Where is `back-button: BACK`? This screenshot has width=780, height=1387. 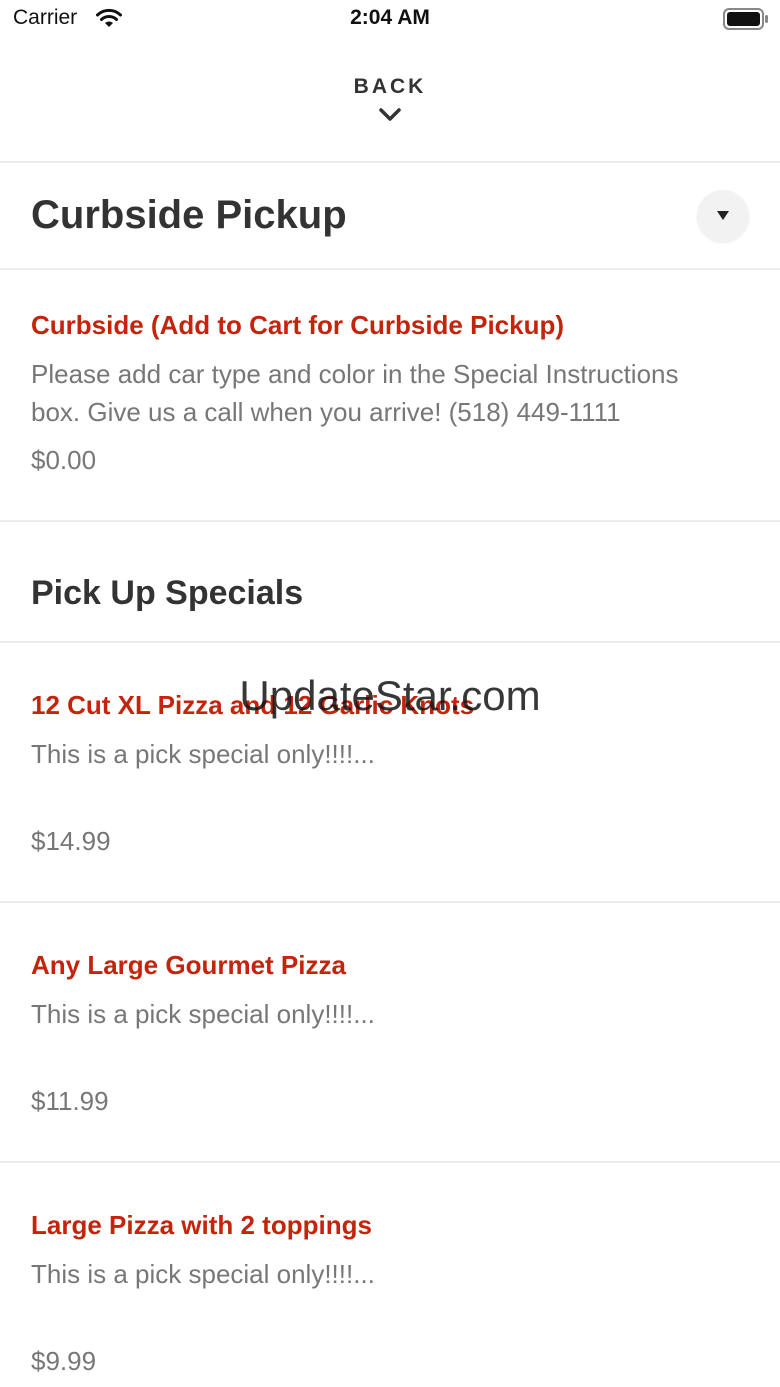
back-button: BACK is located at coordinates (390, 111).